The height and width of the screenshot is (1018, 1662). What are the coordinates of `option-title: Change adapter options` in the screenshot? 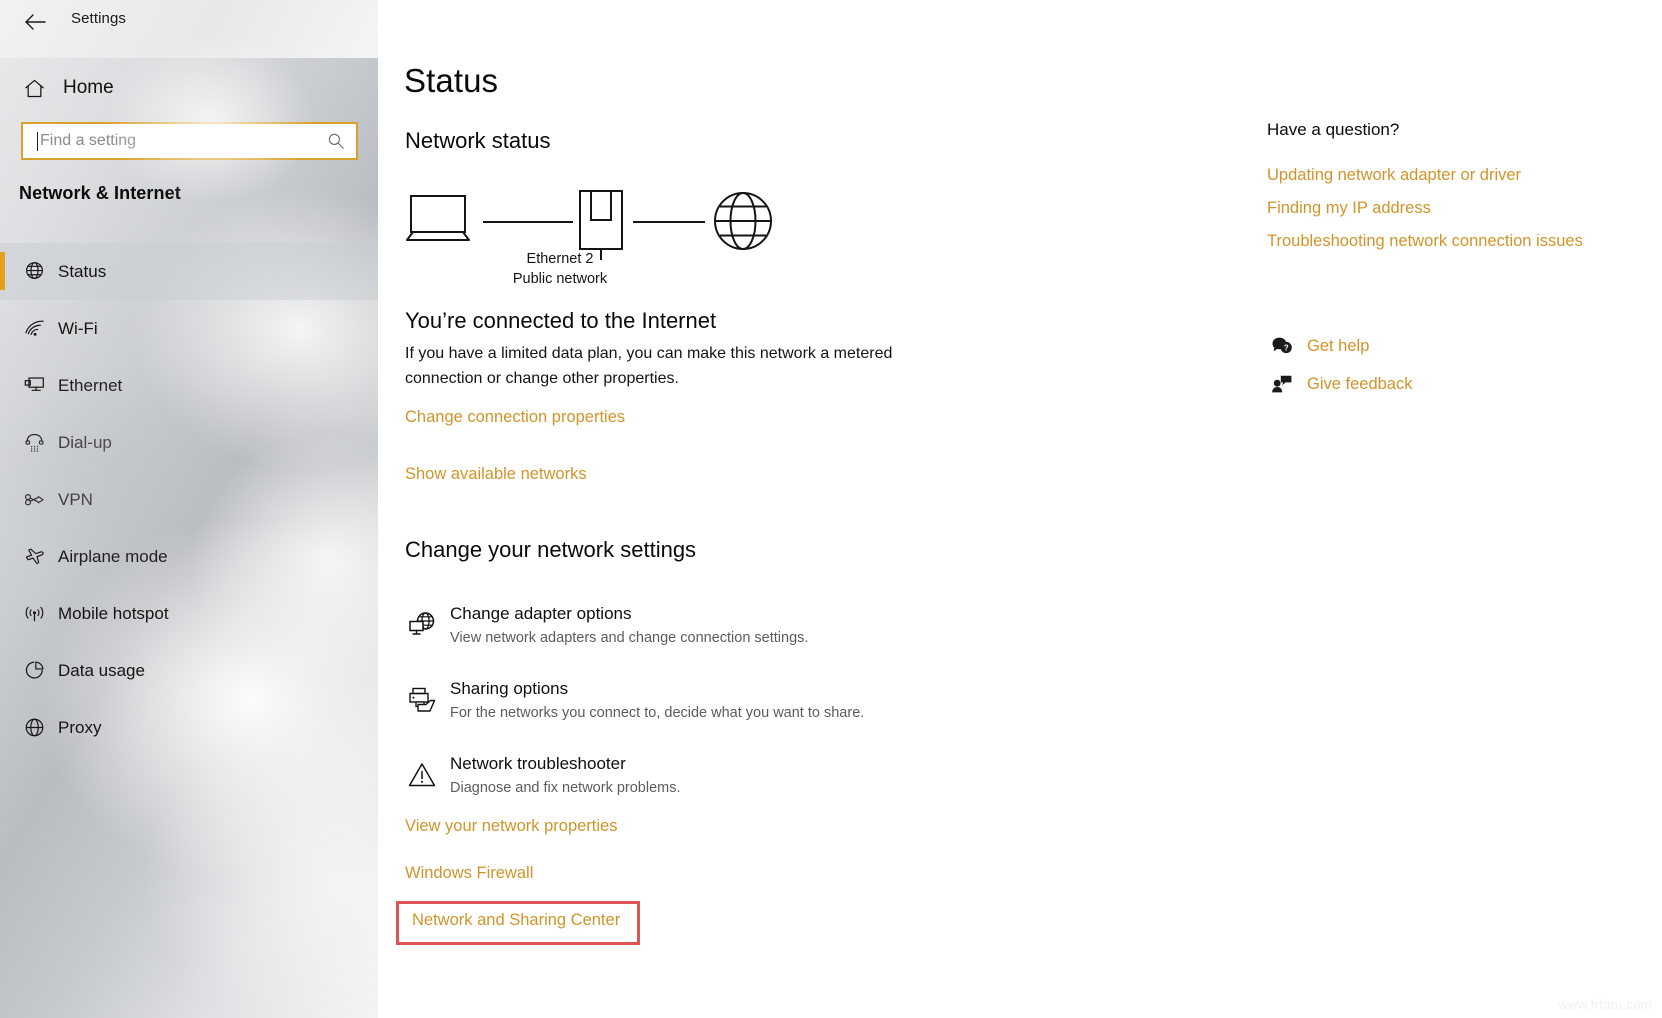 It's located at (541, 613).